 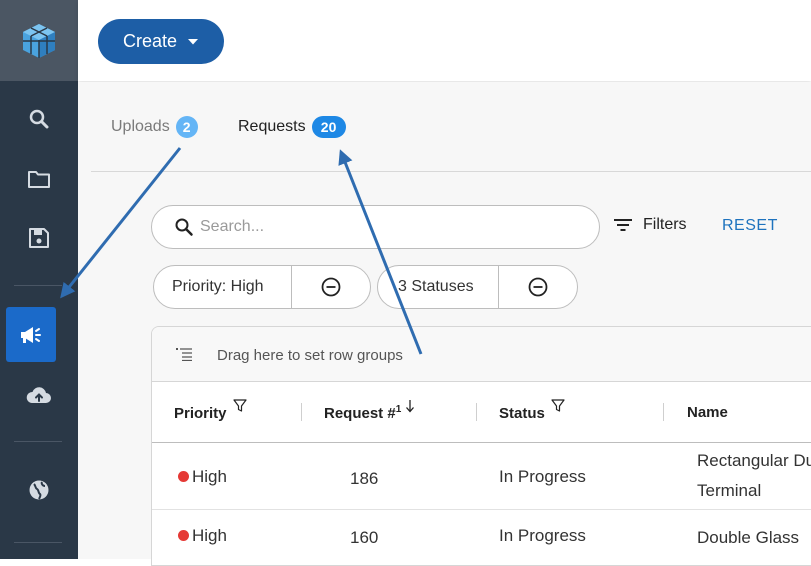 I want to click on create-button-label: Create, so click(x=150, y=41).